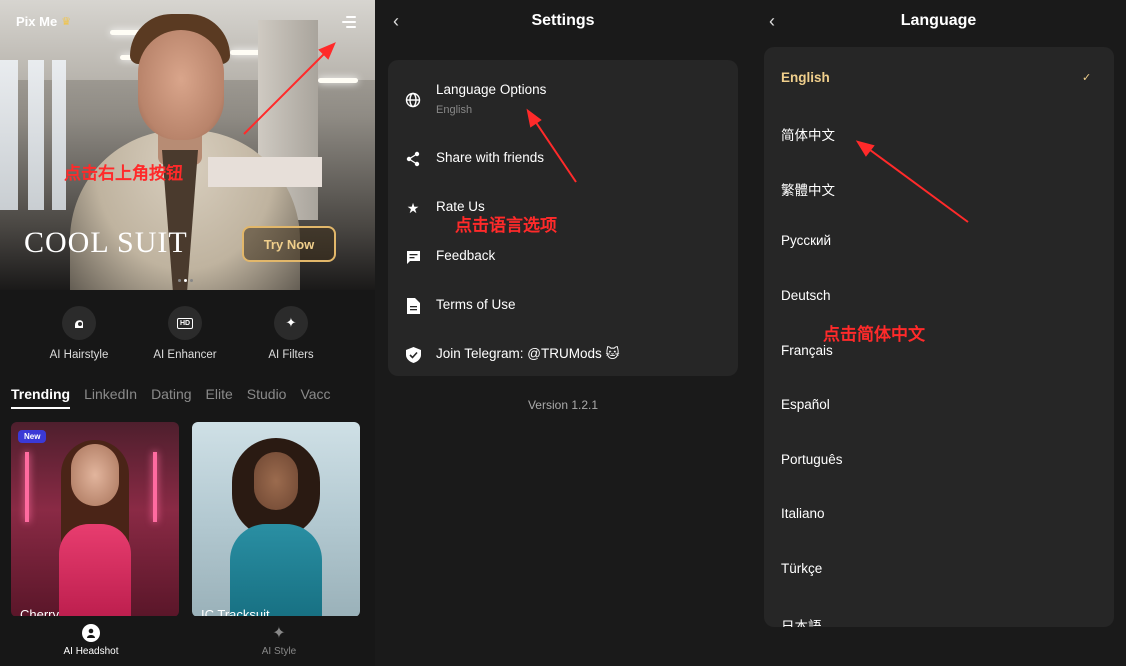 The height and width of the screenshot is (666, 1126). I want to click on try-now-button: Try Now, so click(289, 244).